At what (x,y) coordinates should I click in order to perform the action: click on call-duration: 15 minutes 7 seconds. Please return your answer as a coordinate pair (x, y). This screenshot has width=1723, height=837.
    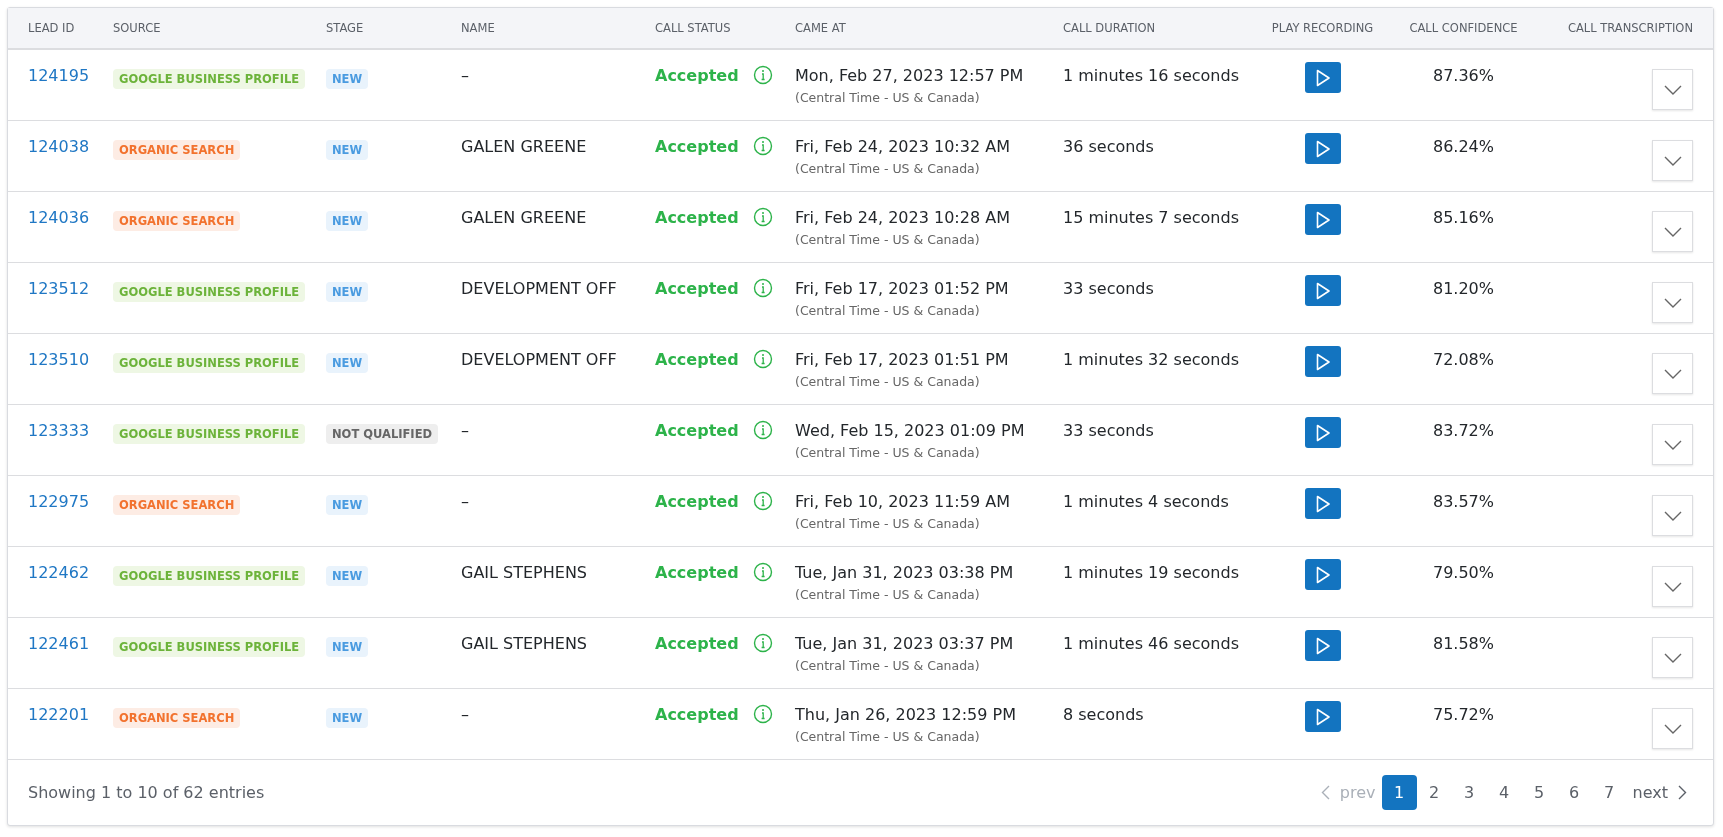
    Looking at the image, I should click on (1151, 217).